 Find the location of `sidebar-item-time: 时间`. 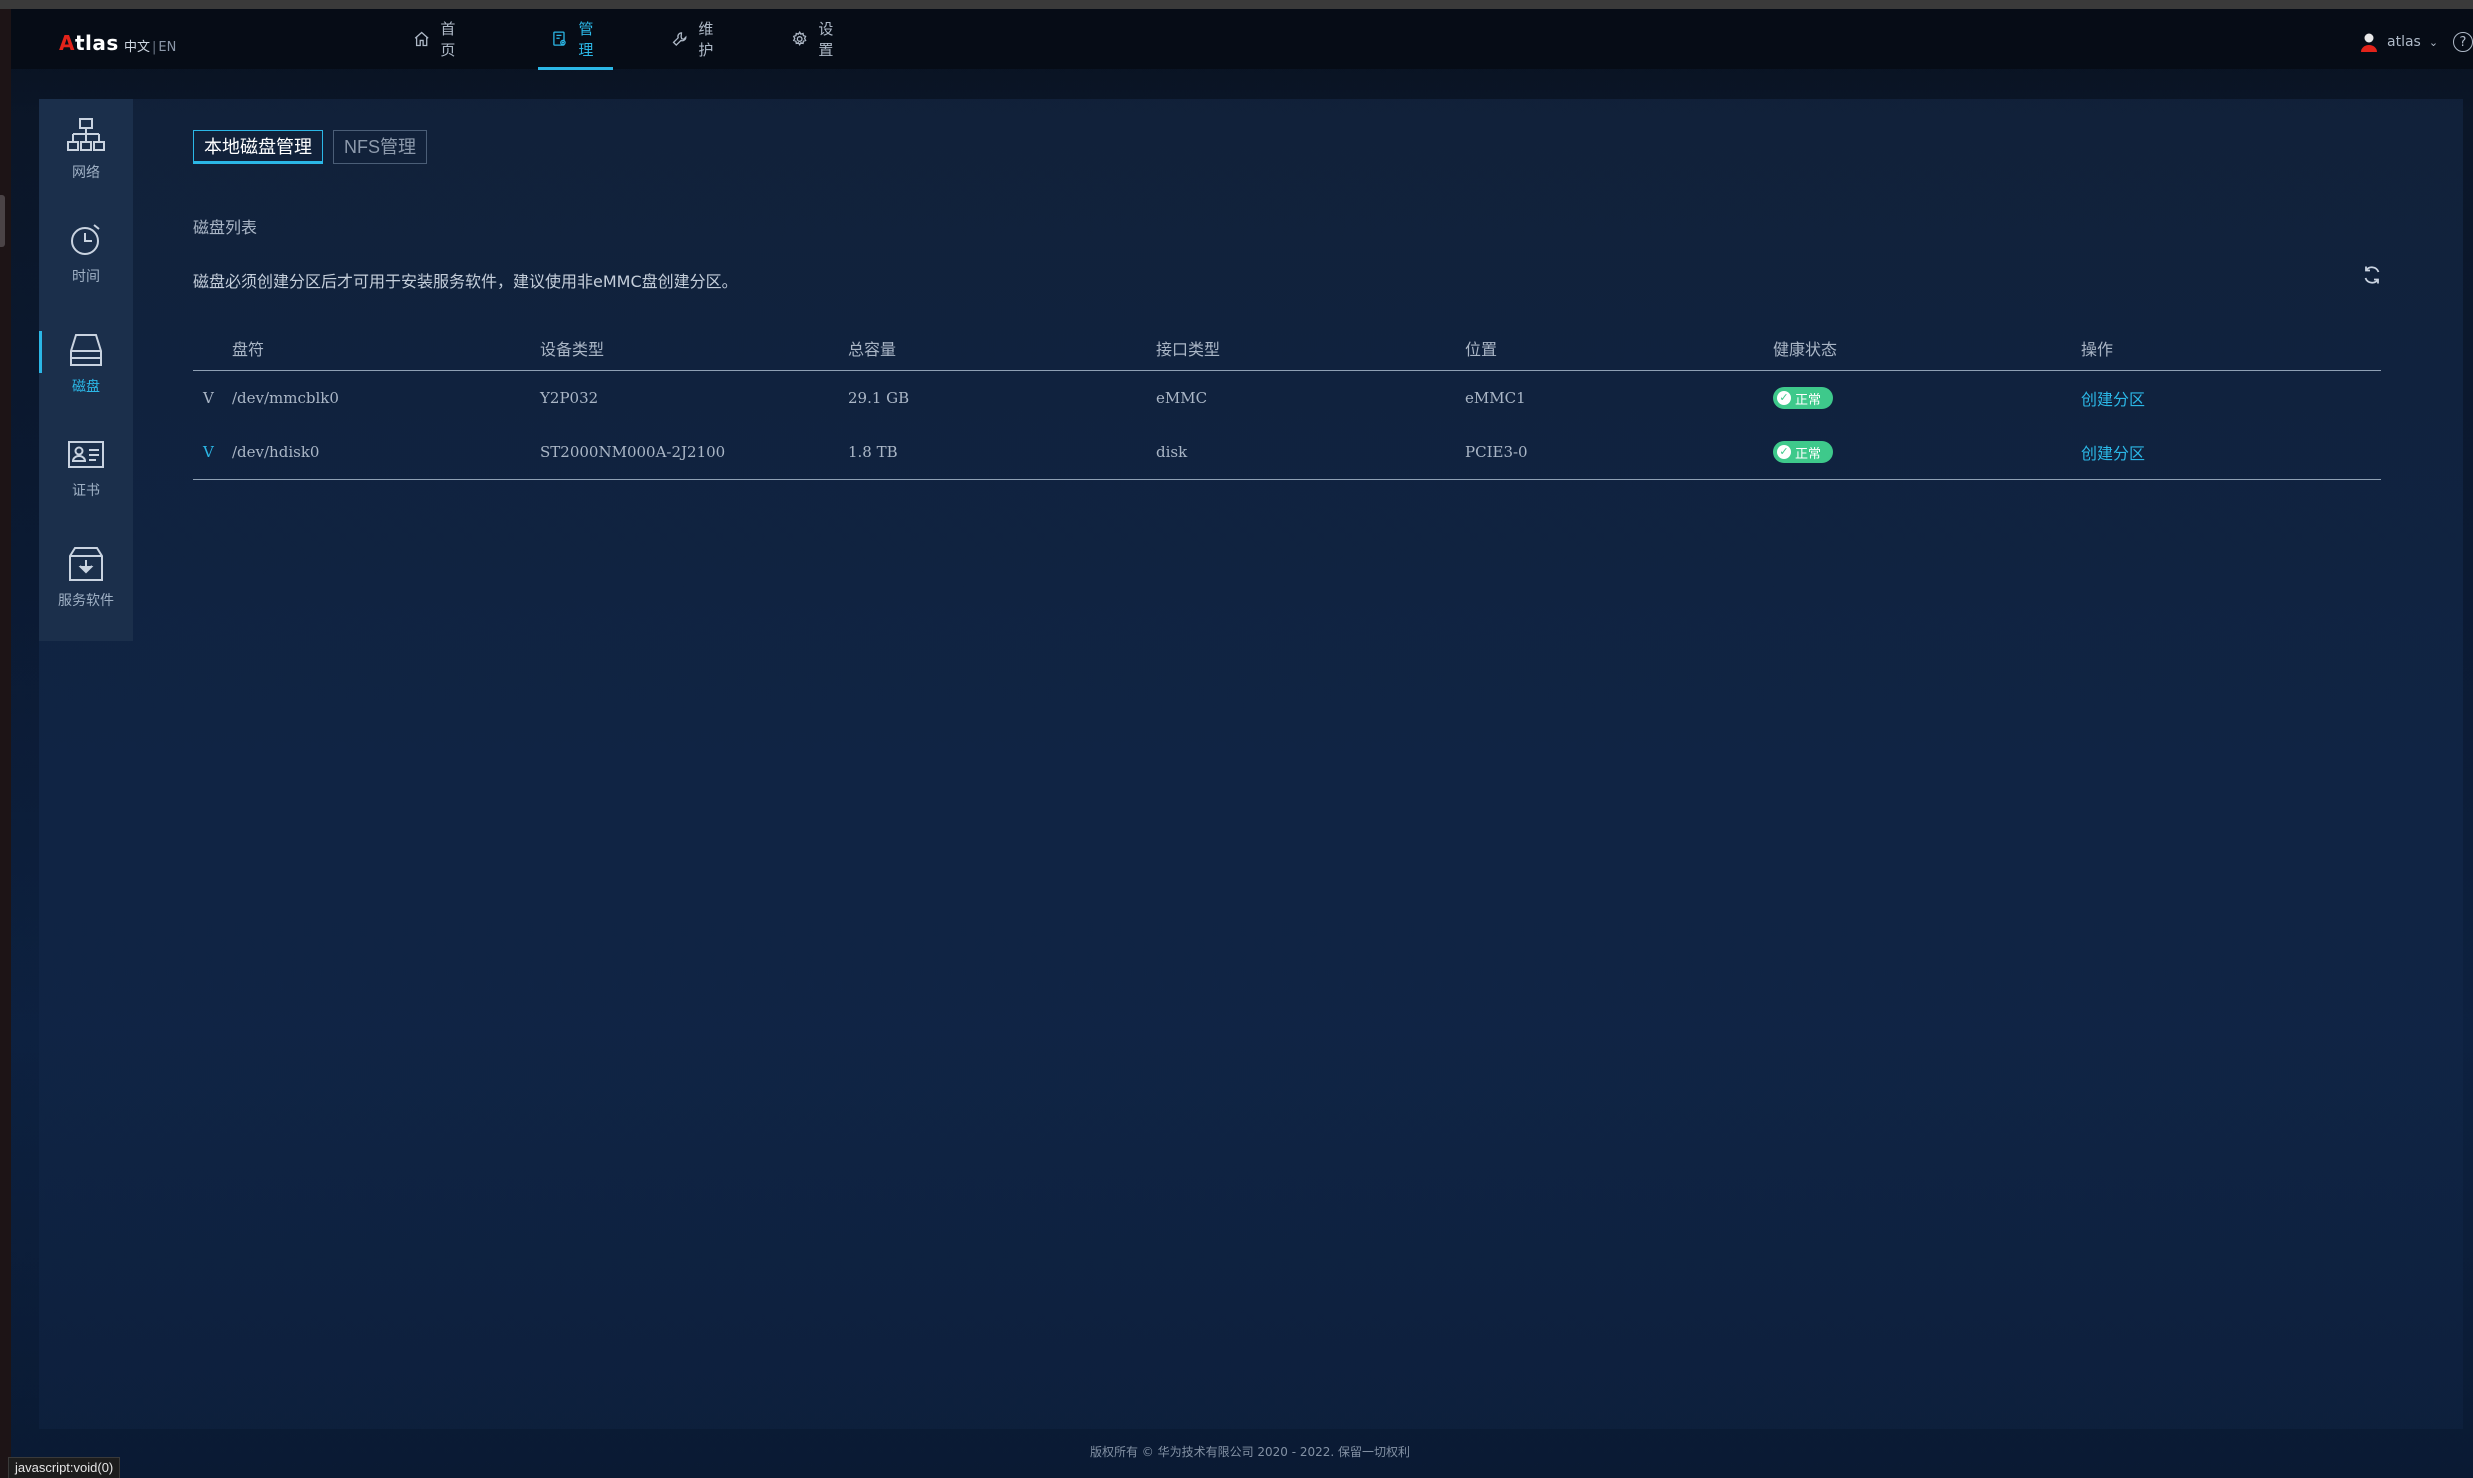

sidebar-item-time: 时间 is located at coordinates (86, 253).